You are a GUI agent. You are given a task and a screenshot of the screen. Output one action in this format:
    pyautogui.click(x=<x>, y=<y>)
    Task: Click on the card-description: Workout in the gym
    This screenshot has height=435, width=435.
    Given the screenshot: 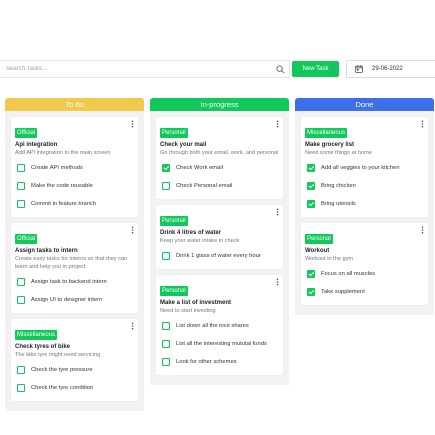 What is the action you would take?
    pyautogui.click(x=329, y=259)
    